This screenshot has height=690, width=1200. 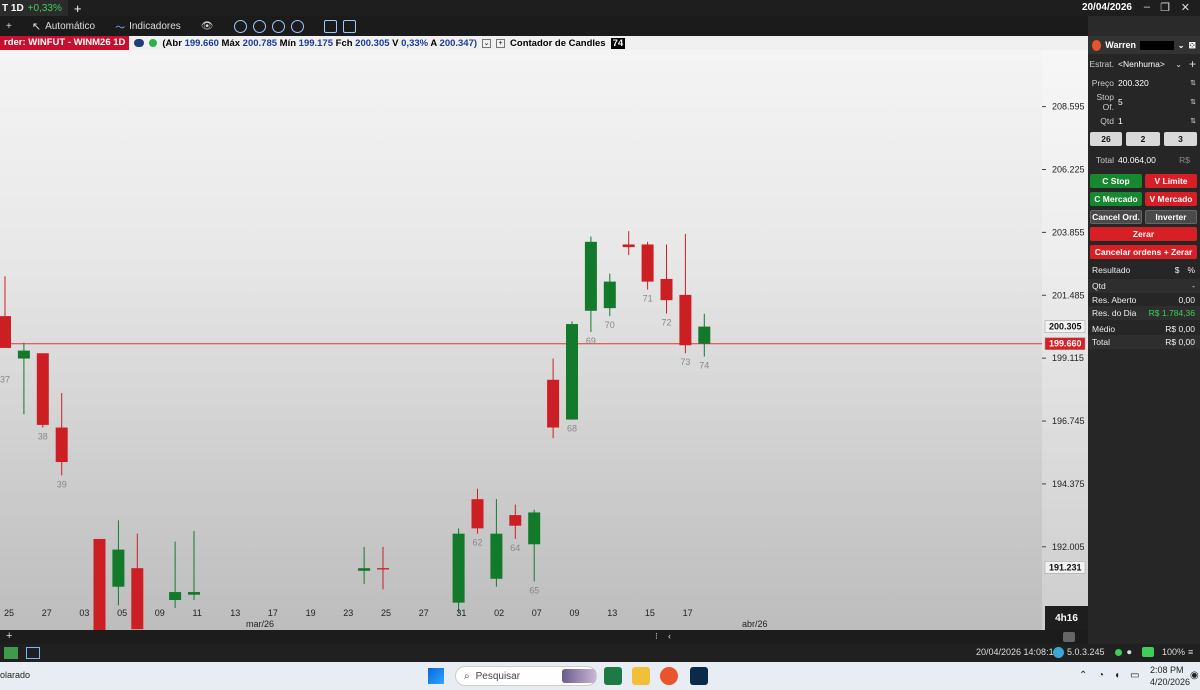 I want to click on collapse-button: ⌄, so click(x=487, y=43).